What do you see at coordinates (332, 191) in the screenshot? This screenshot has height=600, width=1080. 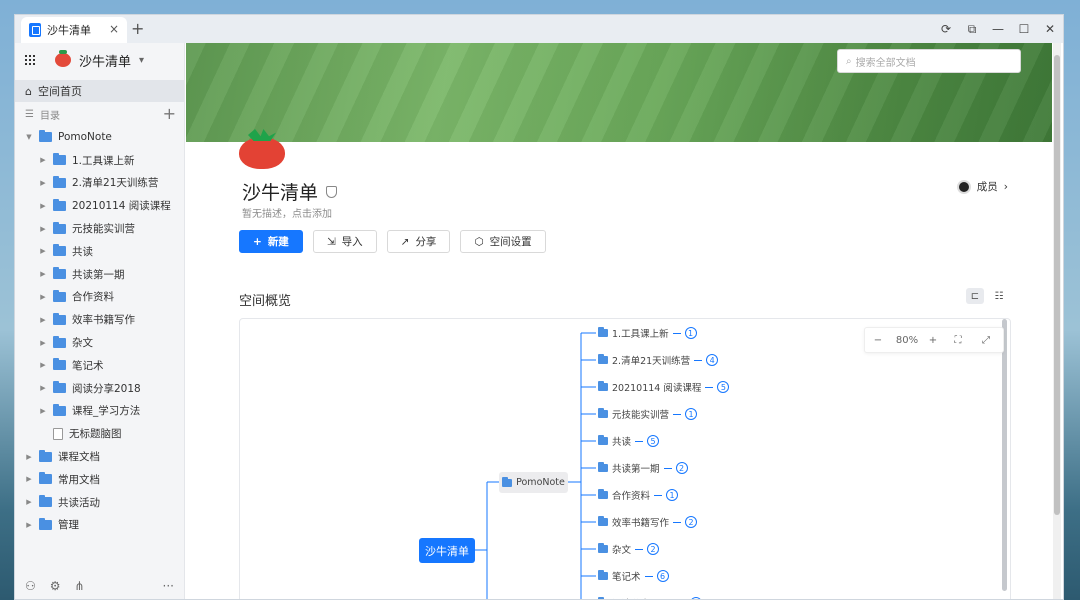 I see `shield-icon` at bounding box center [332, 191].